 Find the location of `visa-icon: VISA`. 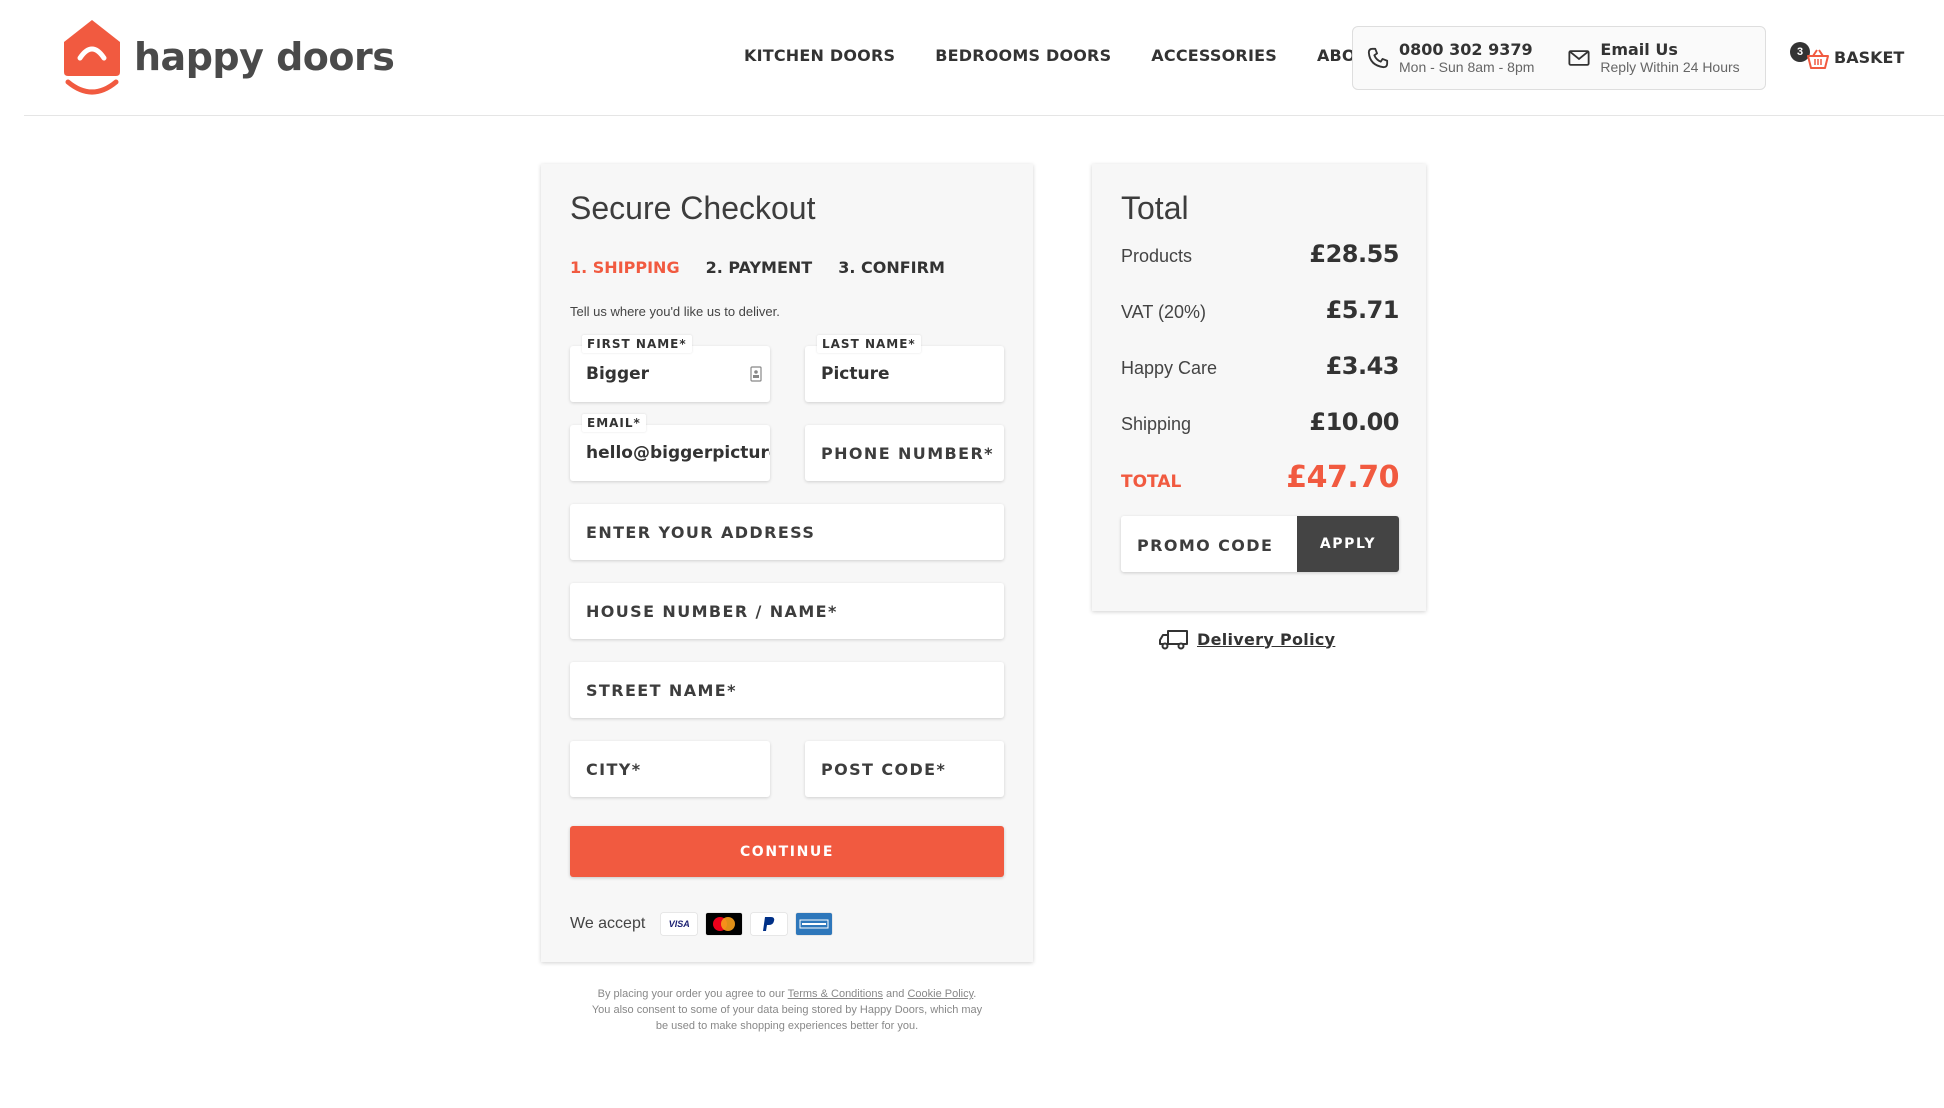

visa-icon: VISA is located at coordinates (679, 924).